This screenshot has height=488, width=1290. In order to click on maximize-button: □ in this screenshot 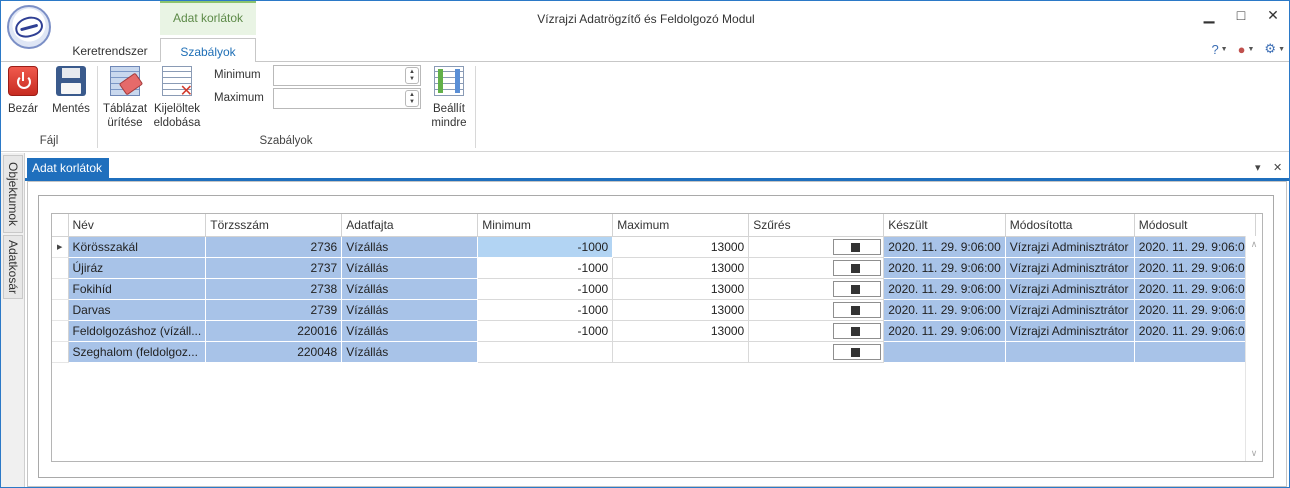, I will do `click(1241, 15)`.